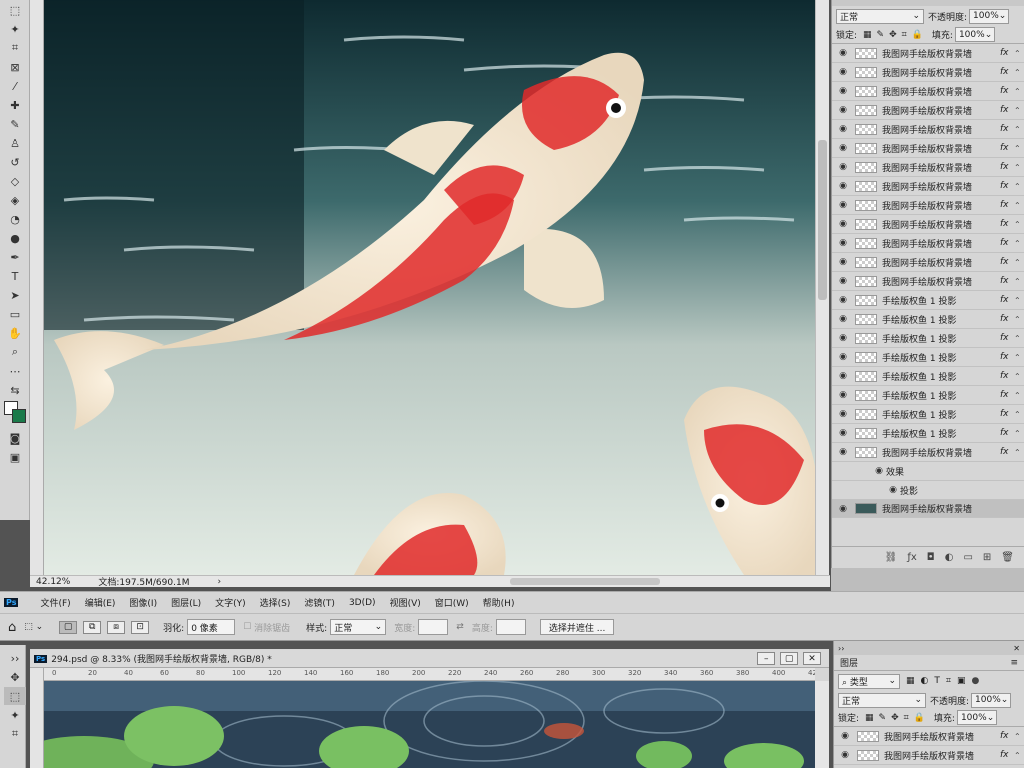  I want to click on path-select-icon: ➤, so click(15, 295).